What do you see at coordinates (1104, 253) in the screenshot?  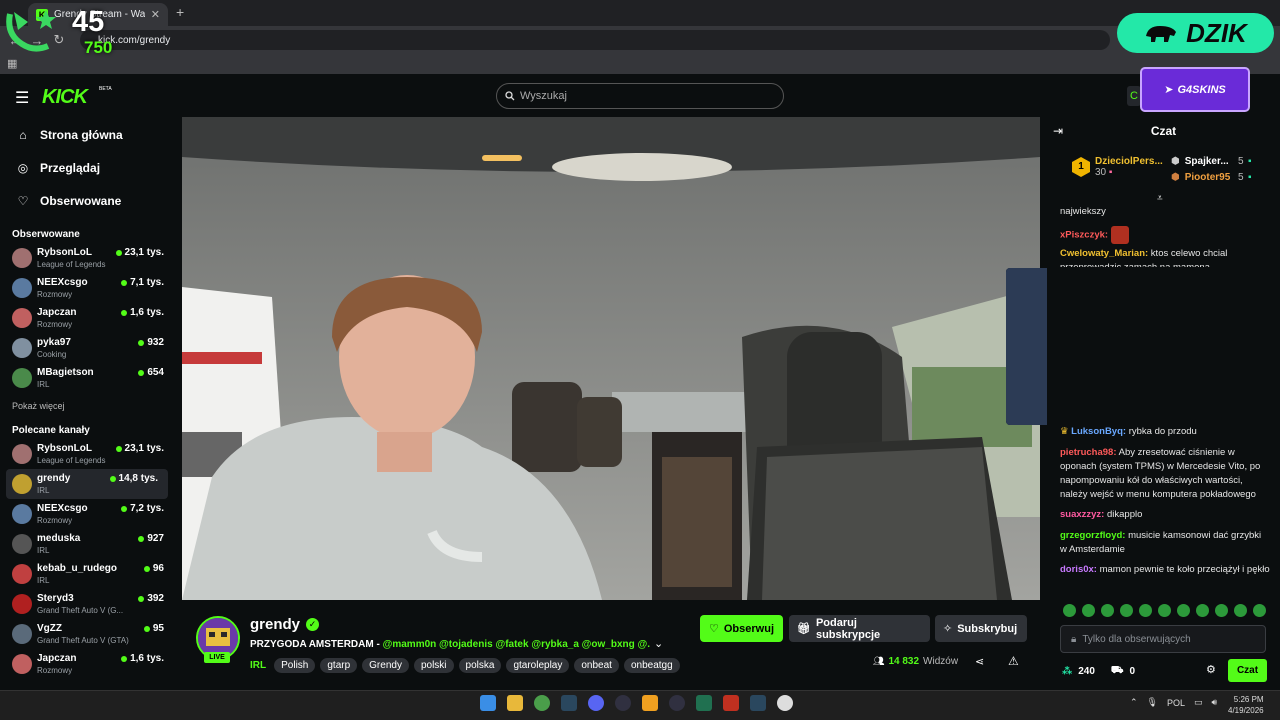 I see `chat-username: Cwelowaty_Marian:` at bounding box center [1104, 253].